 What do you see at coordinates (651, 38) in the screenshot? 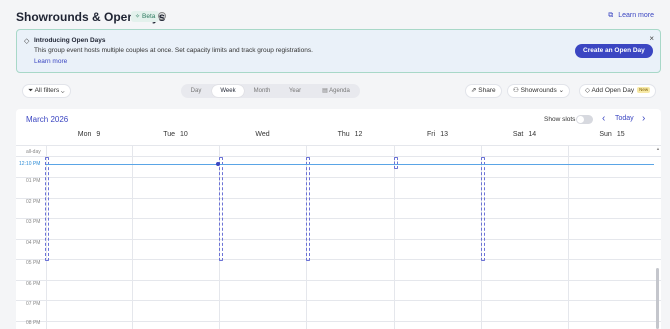
I see `close-icon: ×` at bounding box center [651, 38].